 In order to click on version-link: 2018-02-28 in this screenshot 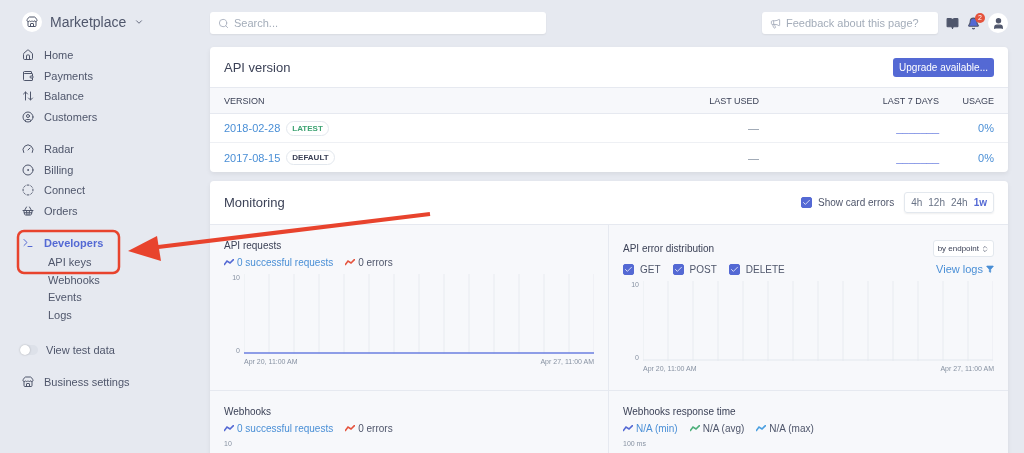, I will do `click(252, 128)`.